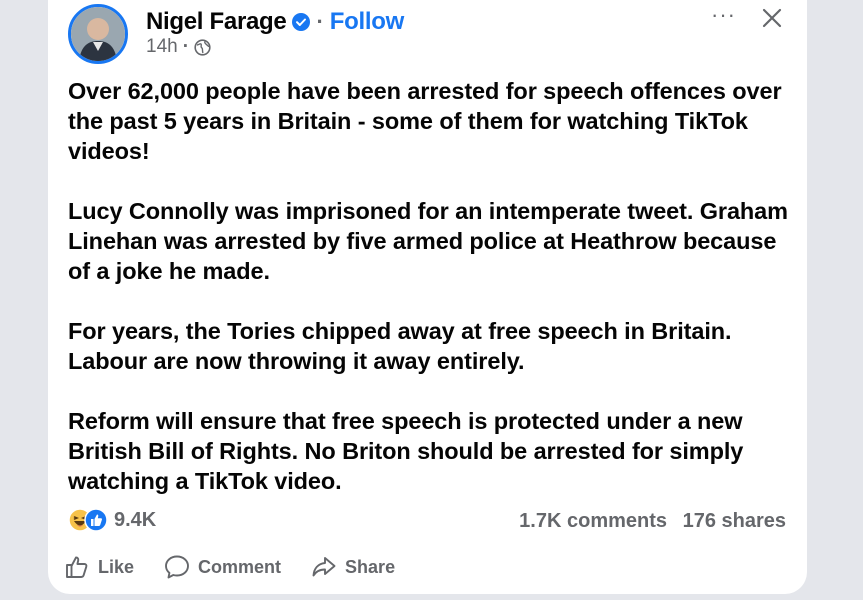  Describe the element at coordinates (301, 22) in the screenshot. I see `verified-badge-icon` at that location.